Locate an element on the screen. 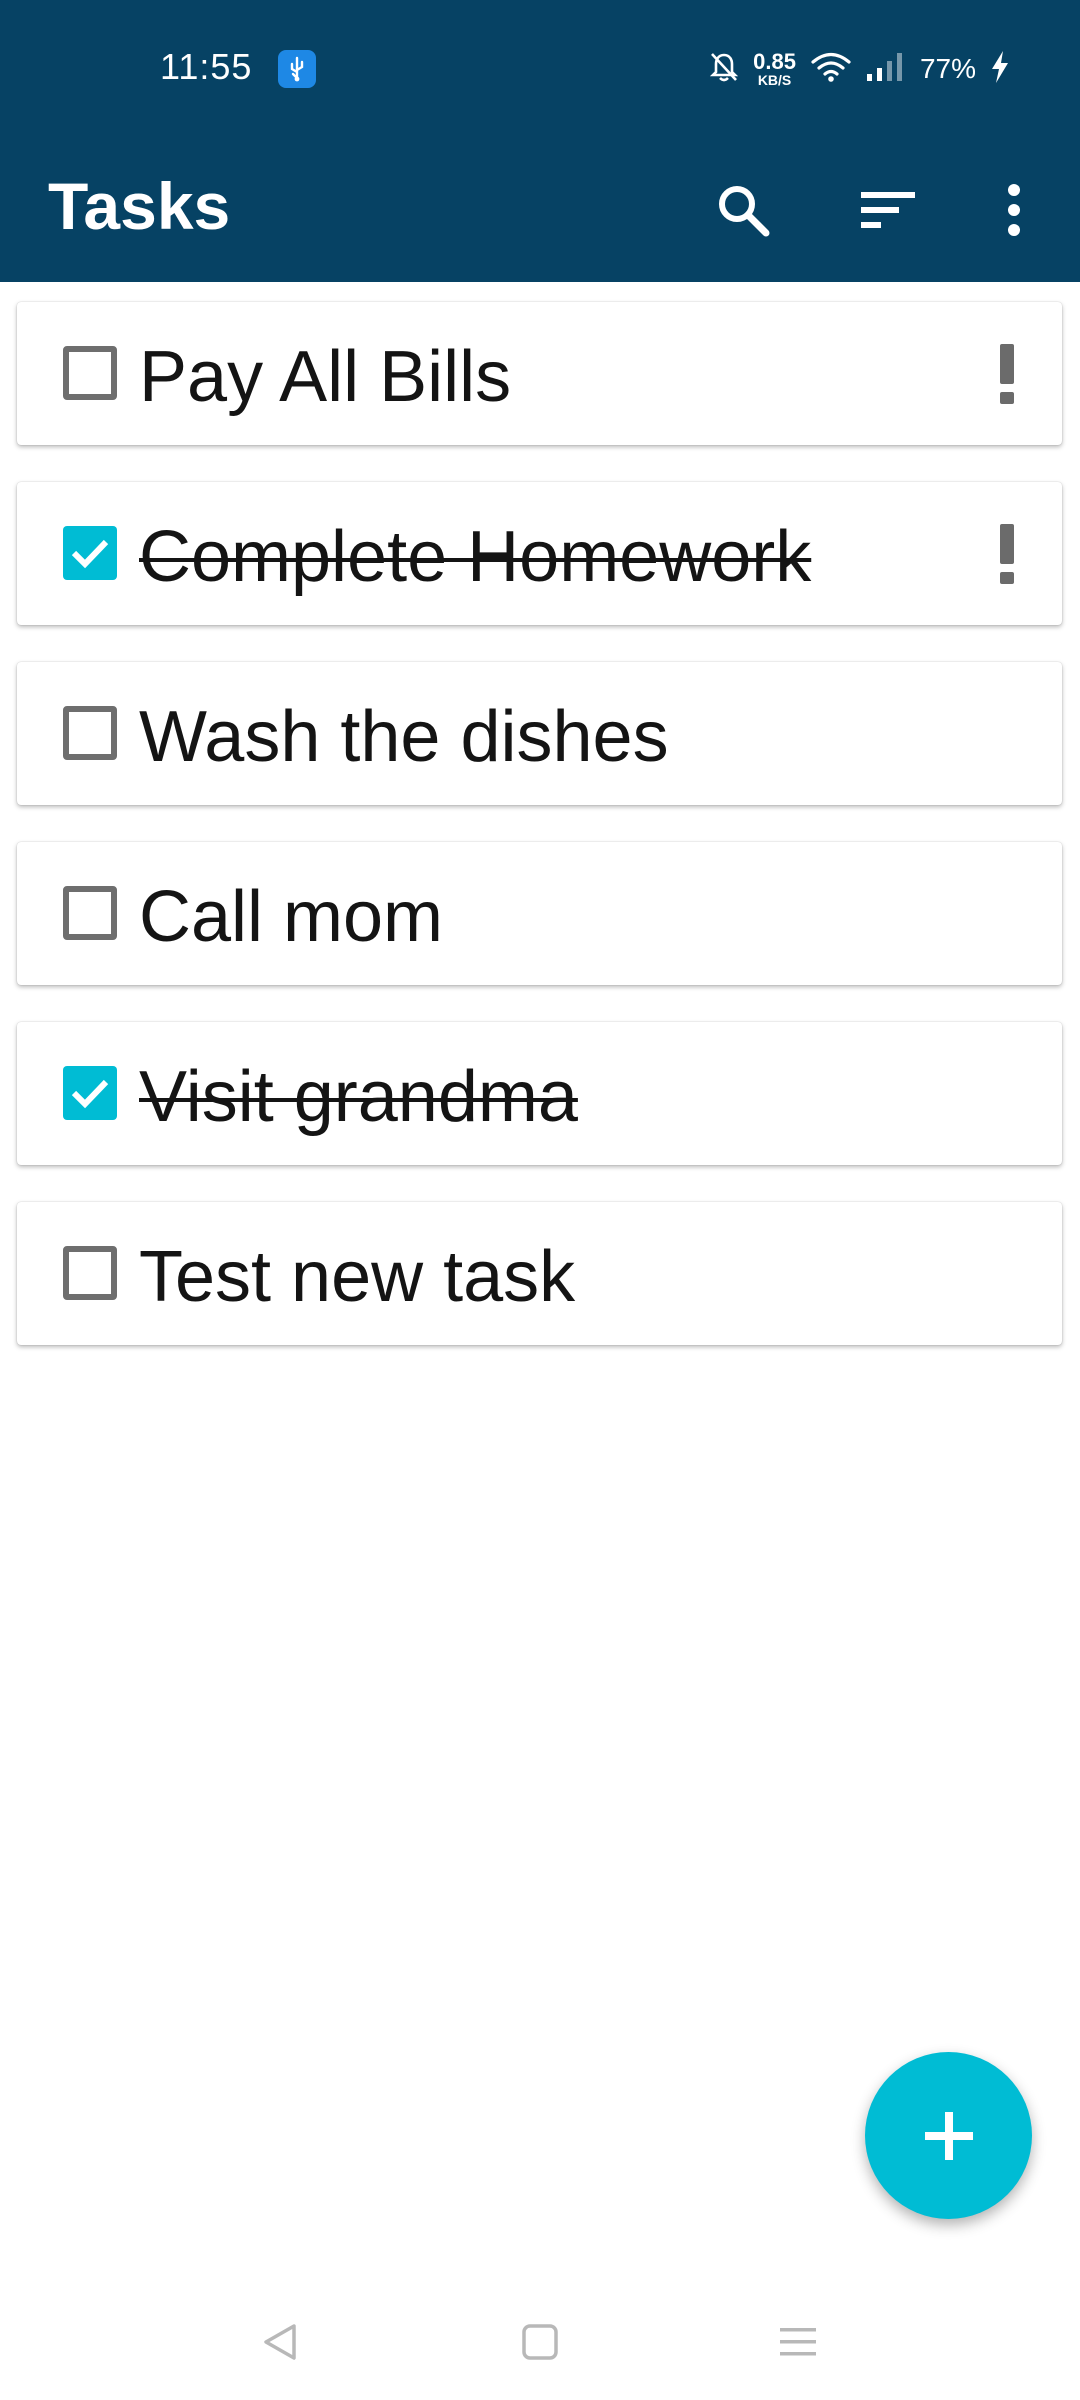  bell-off-icon is located at coordinates (724, 69).